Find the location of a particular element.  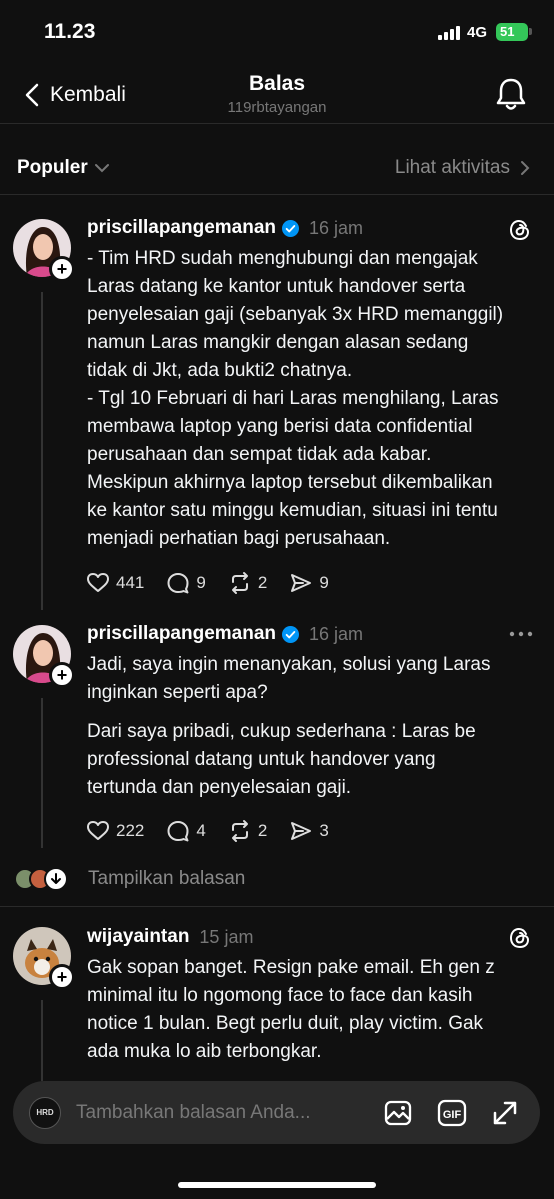

post-line: ada muka lo aib terbongkar. is located at coordinates (204, 1051).